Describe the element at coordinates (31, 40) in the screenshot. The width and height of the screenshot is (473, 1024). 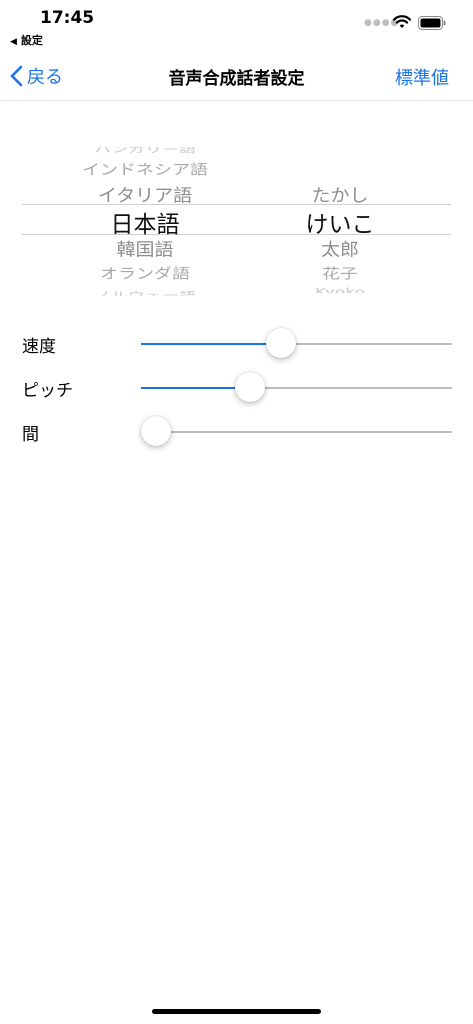
I see `back-to-app-label: 設定` at that location.